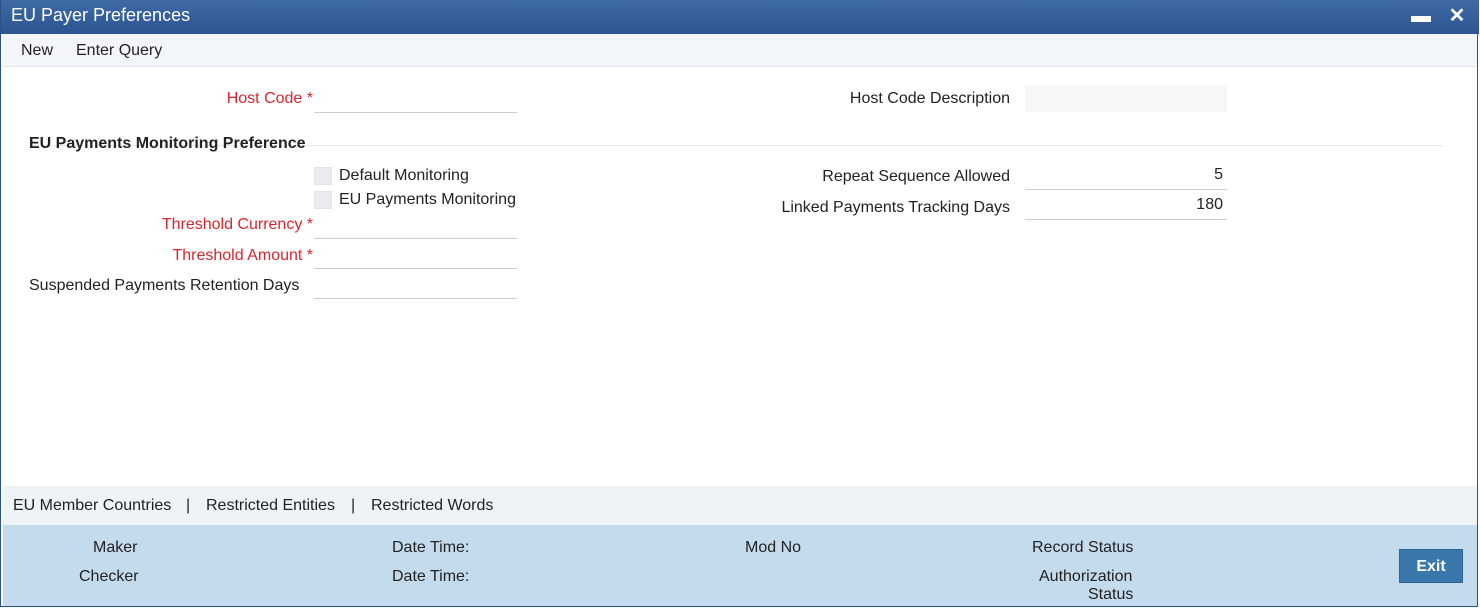 The image size is (1480, 608). What do you see at coordinates (740, 50) in the screenshot?
I see `menu-bar: New Enter Query` at bounding box center [740, 50].